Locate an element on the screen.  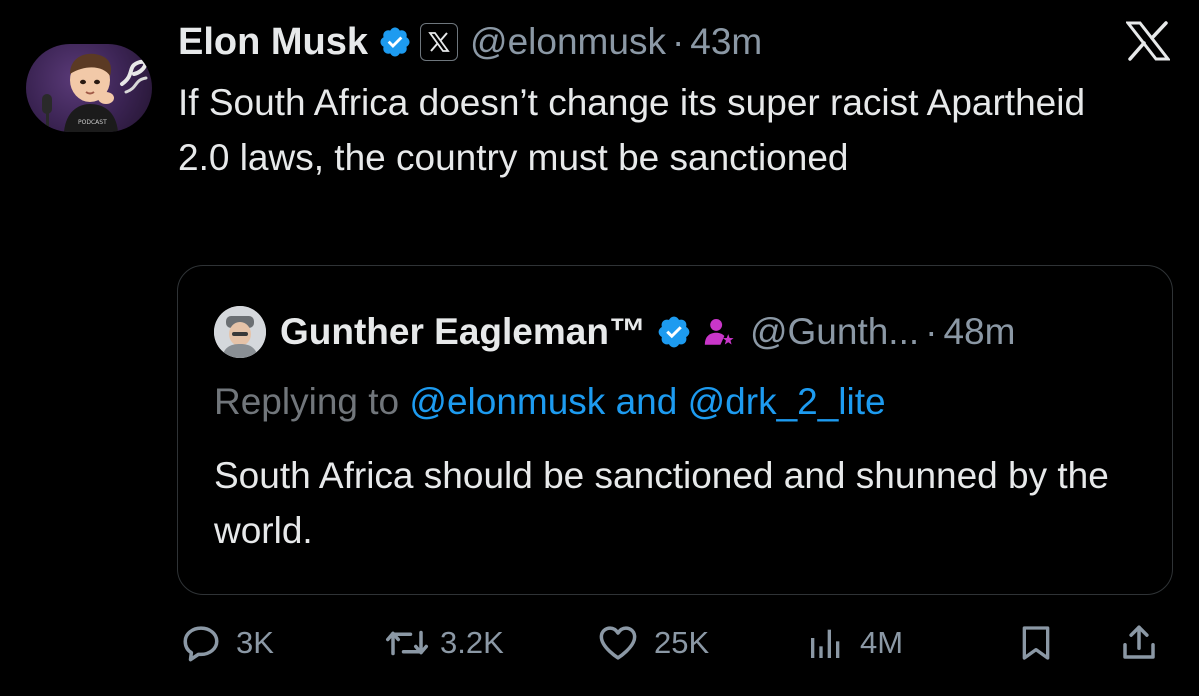
quoted-tweet-header: Gunther Eagleman™ @Gunth... · 48m is located at coordinates (614, 332).